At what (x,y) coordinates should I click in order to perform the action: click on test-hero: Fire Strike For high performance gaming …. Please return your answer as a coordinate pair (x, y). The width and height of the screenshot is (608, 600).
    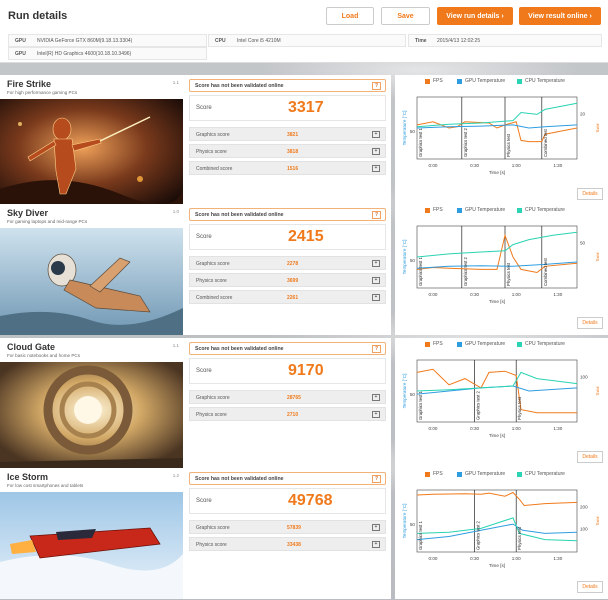
    Looking at the image, I should click on (91, 140).